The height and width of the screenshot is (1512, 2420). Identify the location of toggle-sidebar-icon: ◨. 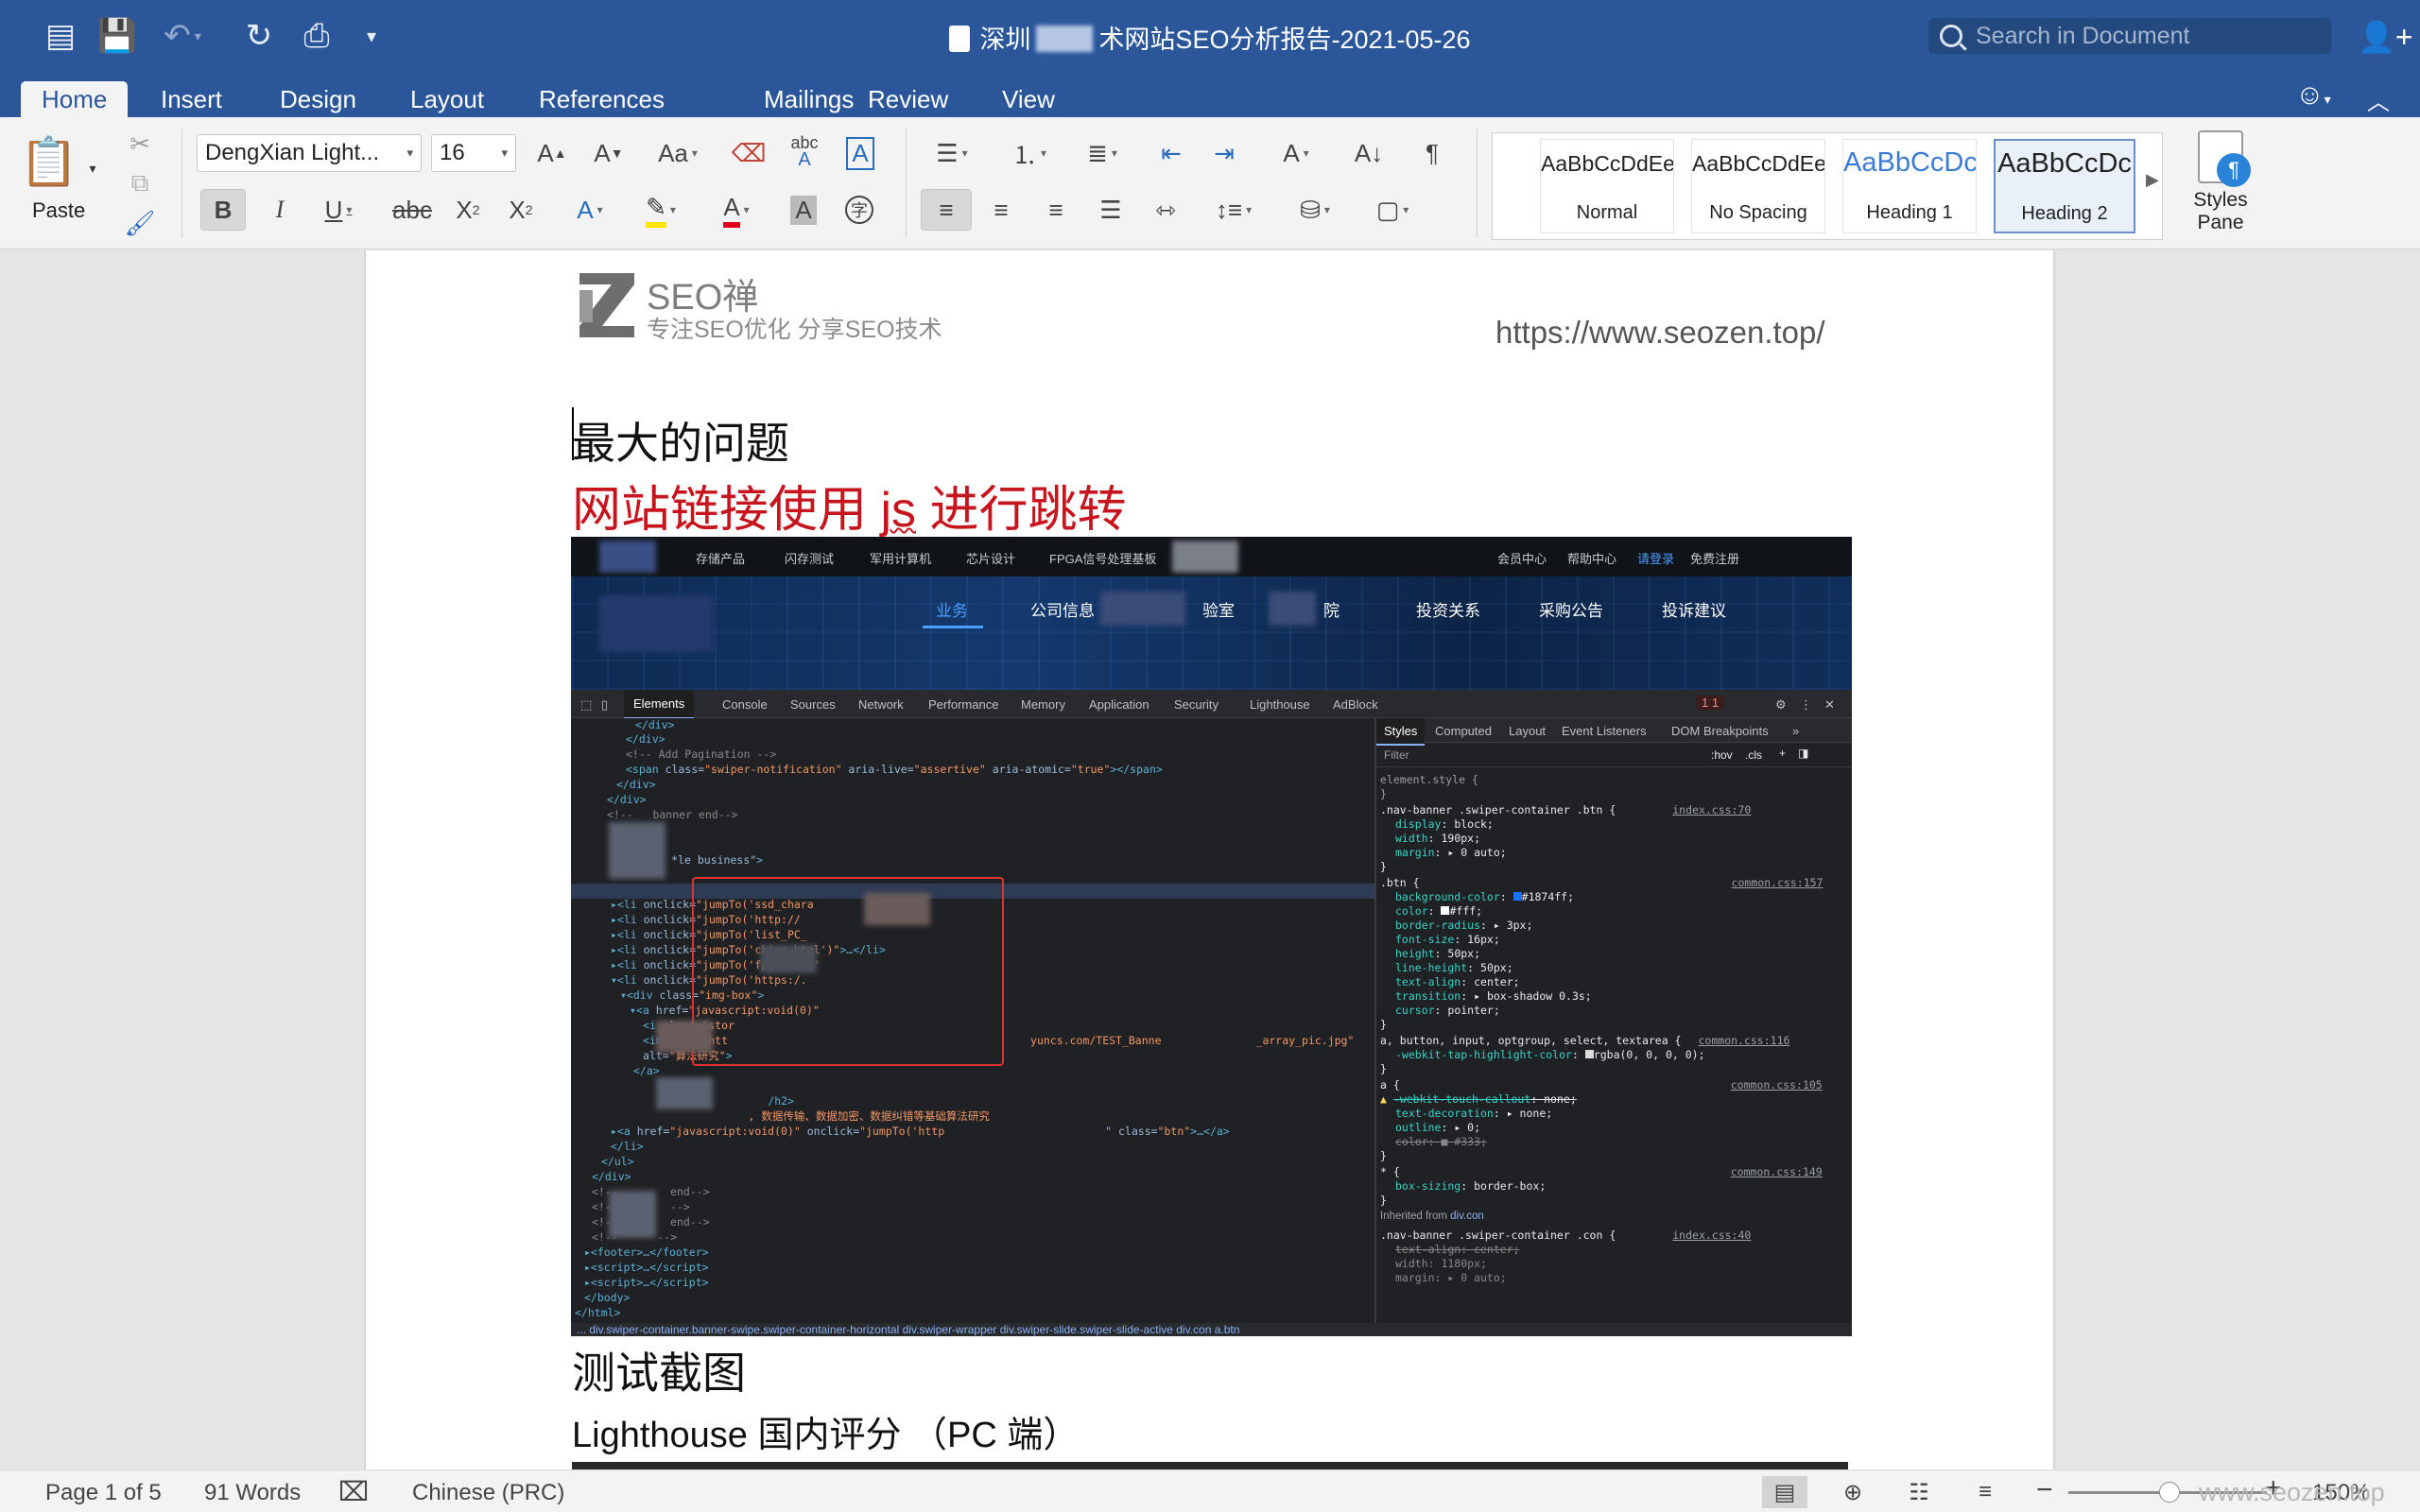
(1803, 754).